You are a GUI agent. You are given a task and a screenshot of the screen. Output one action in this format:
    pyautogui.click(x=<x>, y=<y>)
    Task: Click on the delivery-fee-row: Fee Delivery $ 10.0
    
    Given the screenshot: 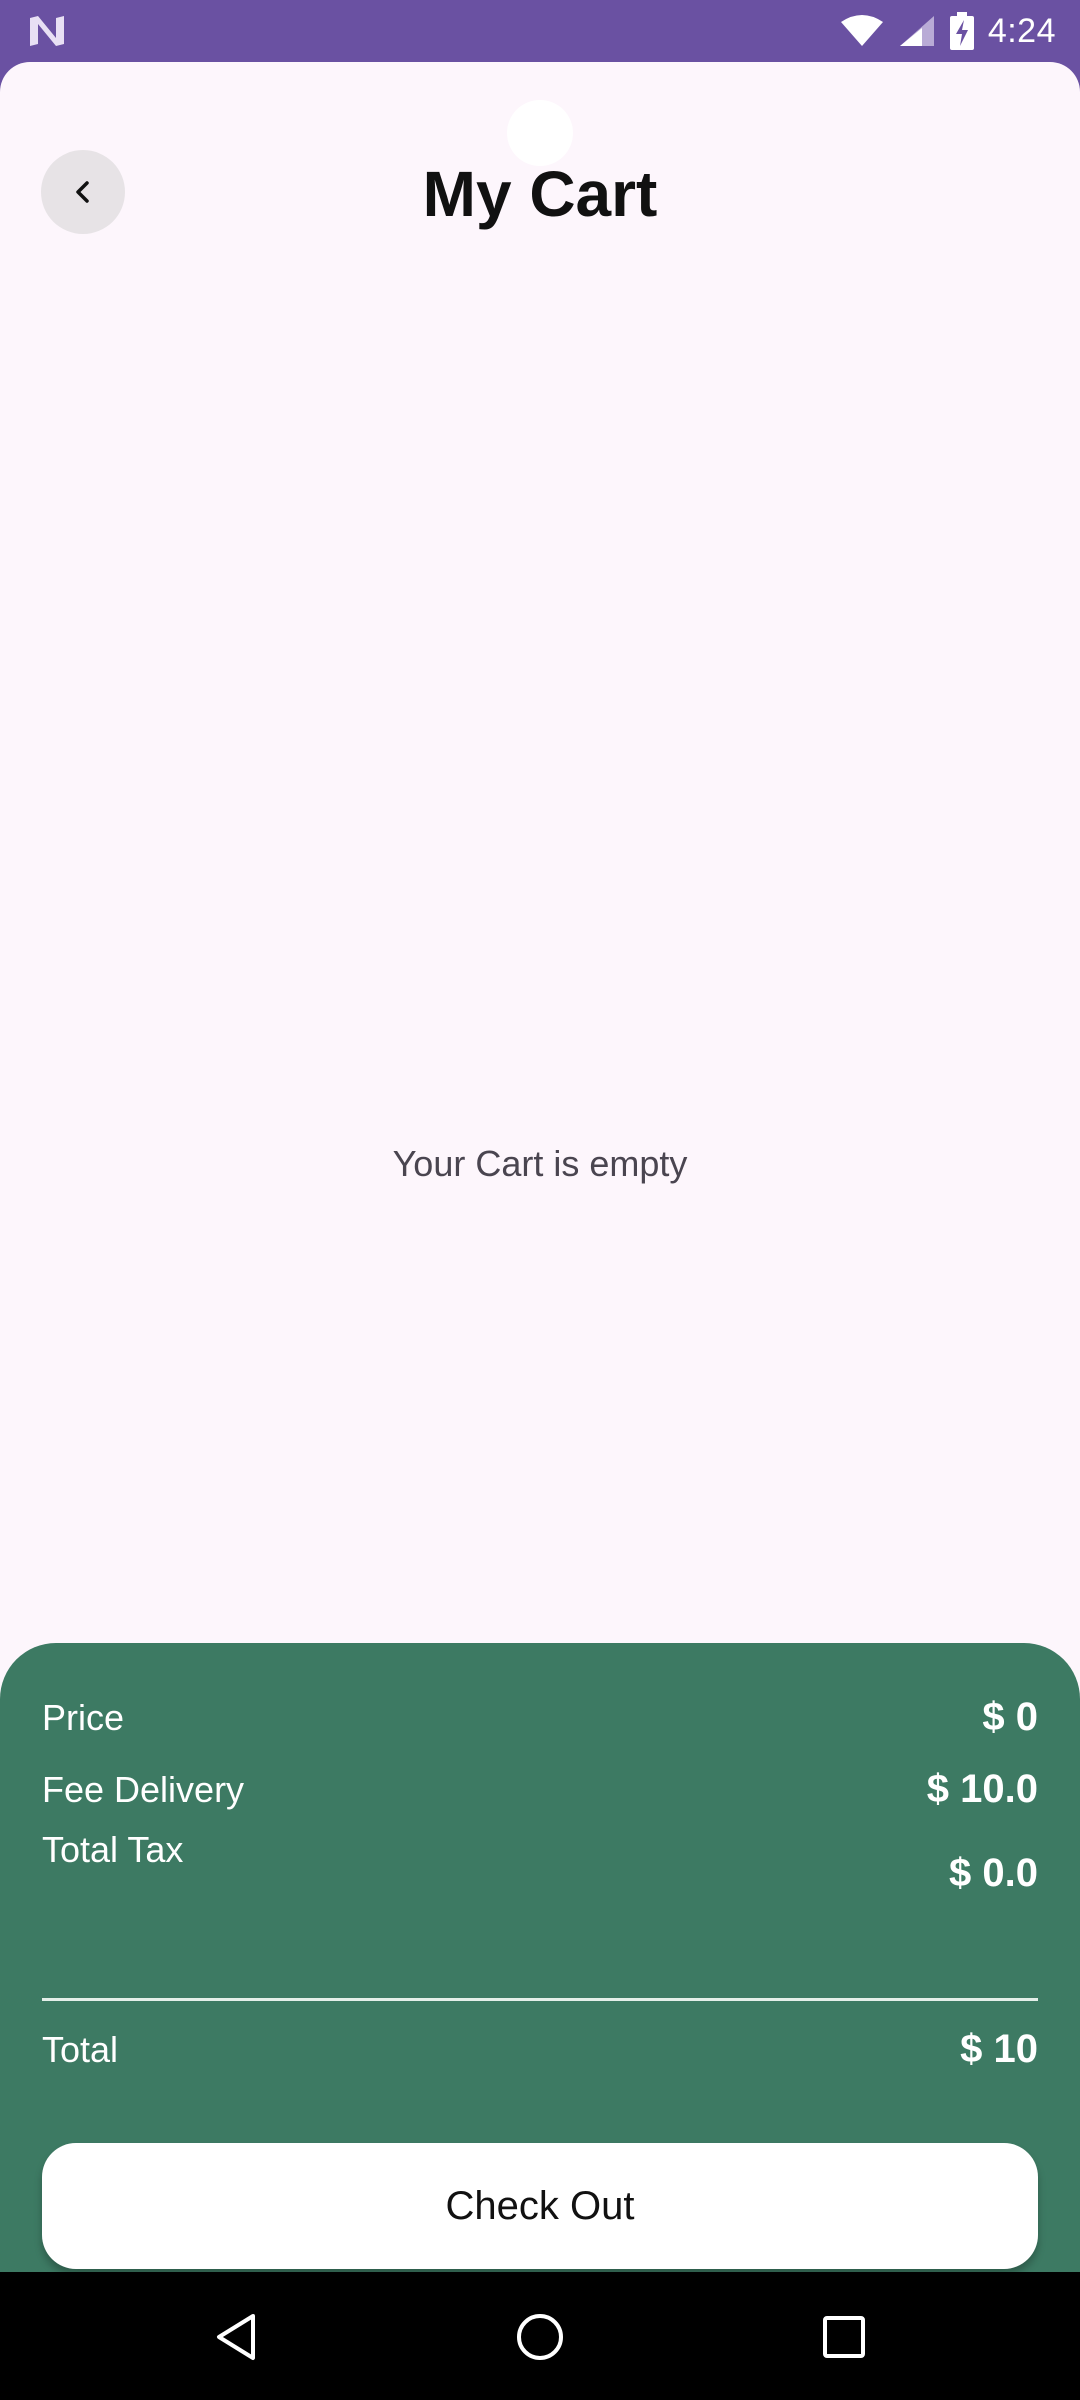 What is the action you would take?
    pyautogui.click(x=540, y=1789)
    